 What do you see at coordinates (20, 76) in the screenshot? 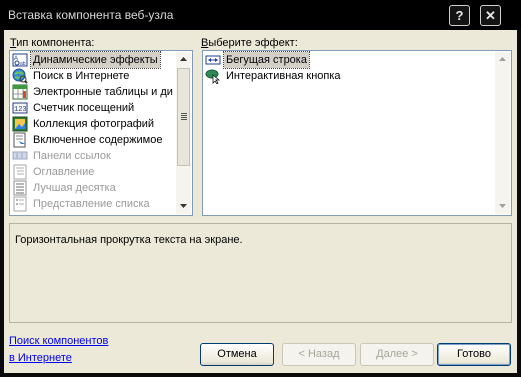
I see `web-search-icon` at bounding box center [20, 76].